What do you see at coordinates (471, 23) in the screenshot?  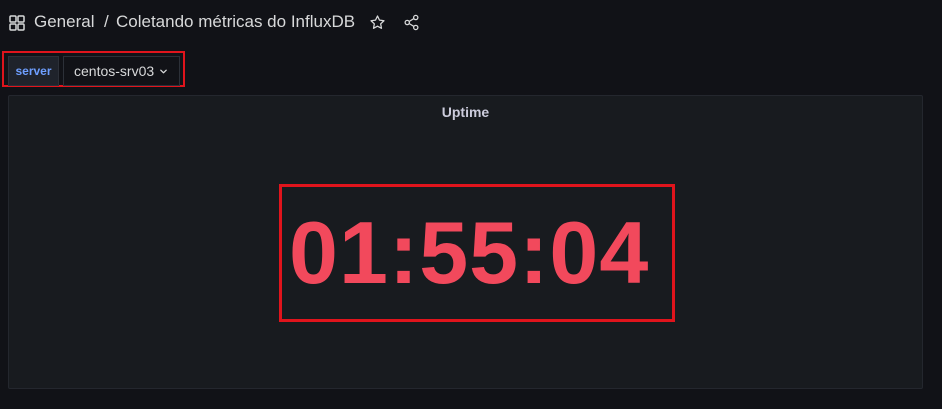 I see `dashboard-header: General / Coletando métricas do InfluxDB` at bounding box center [471, 23].